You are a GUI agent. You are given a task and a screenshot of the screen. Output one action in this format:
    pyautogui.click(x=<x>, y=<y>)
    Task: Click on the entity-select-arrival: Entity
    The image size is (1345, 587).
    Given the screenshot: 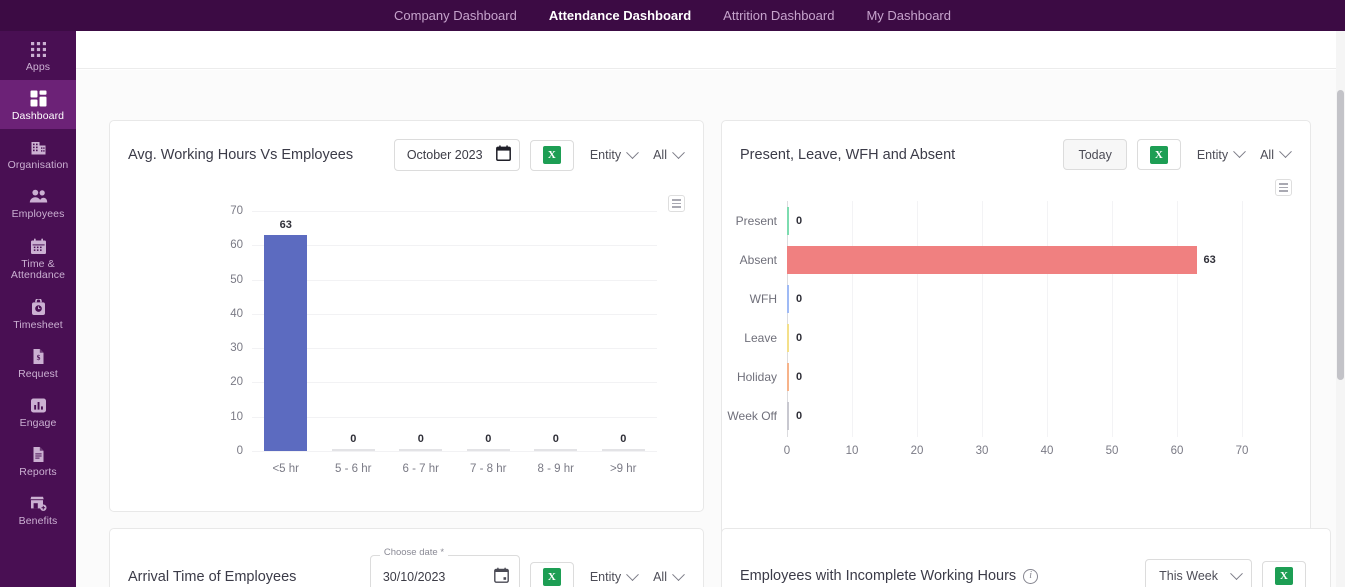 What is the action you would take?
    pyautogui.click(x=614, y=575)
    